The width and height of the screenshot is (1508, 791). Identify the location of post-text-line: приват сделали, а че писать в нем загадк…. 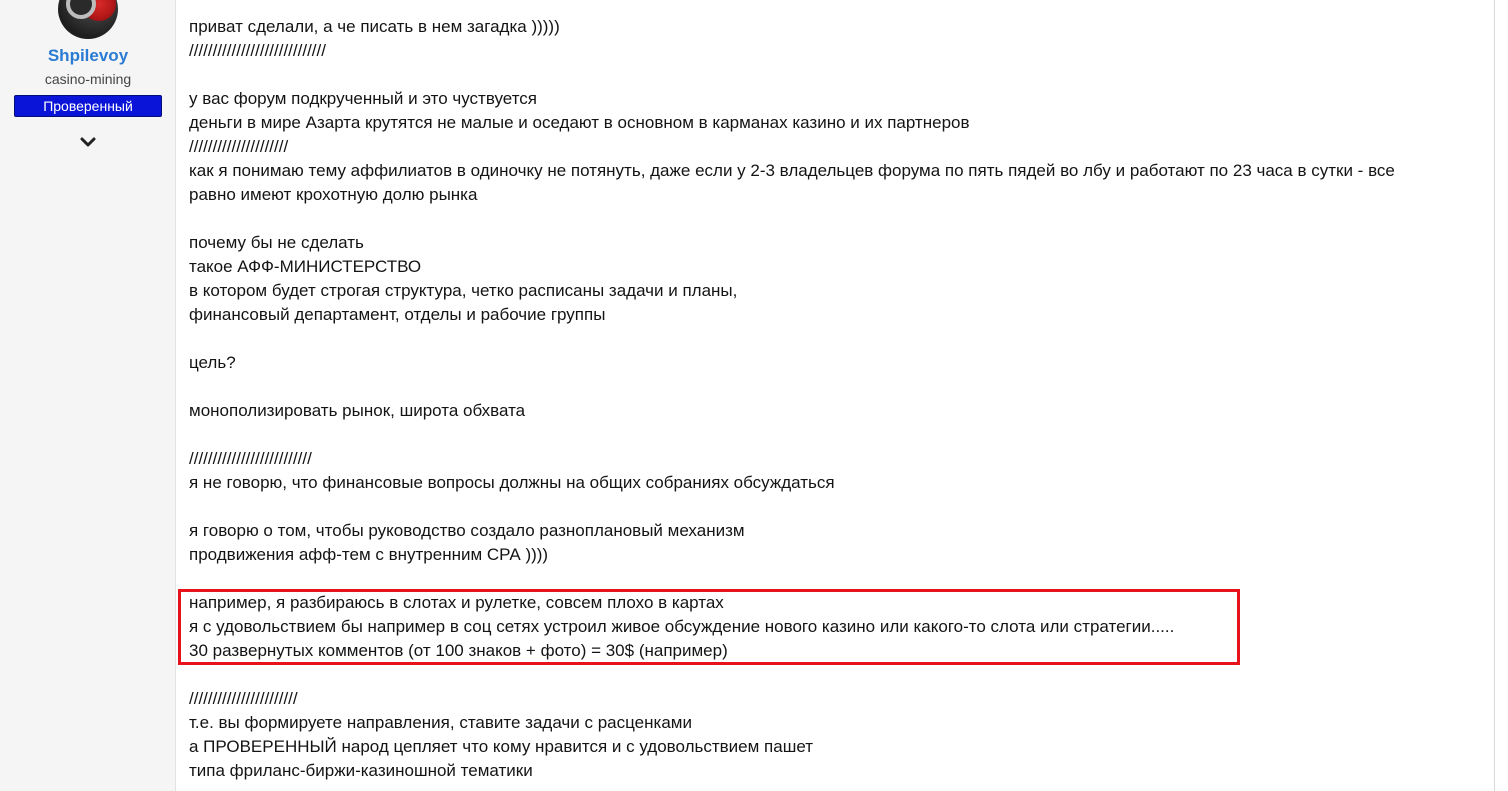
(374, 26).